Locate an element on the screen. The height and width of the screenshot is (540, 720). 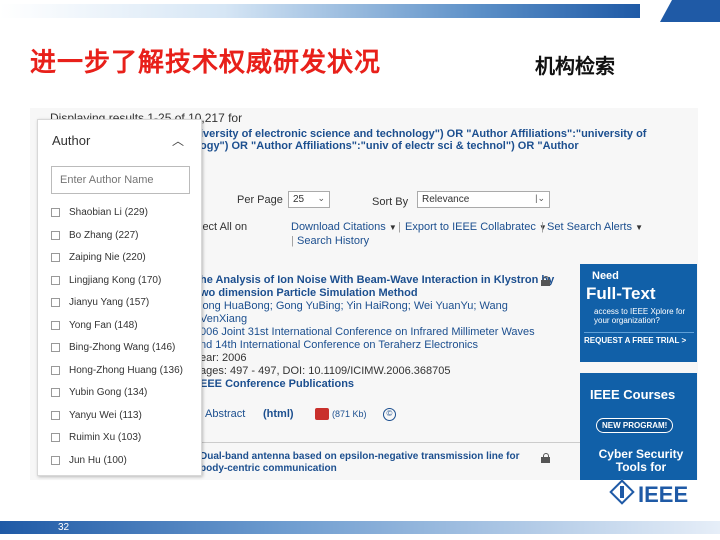
per-page-select: 25 ⌄ is located at coordinates (309, 199).